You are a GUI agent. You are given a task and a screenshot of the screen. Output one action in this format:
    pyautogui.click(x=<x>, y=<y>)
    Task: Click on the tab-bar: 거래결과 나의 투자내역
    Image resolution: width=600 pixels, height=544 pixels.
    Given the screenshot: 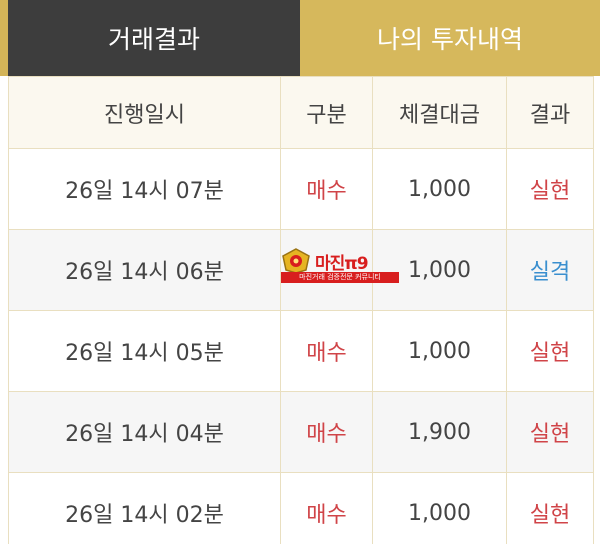 What is the action you would take?
    pyautogui.click(x=300, y=38)
    